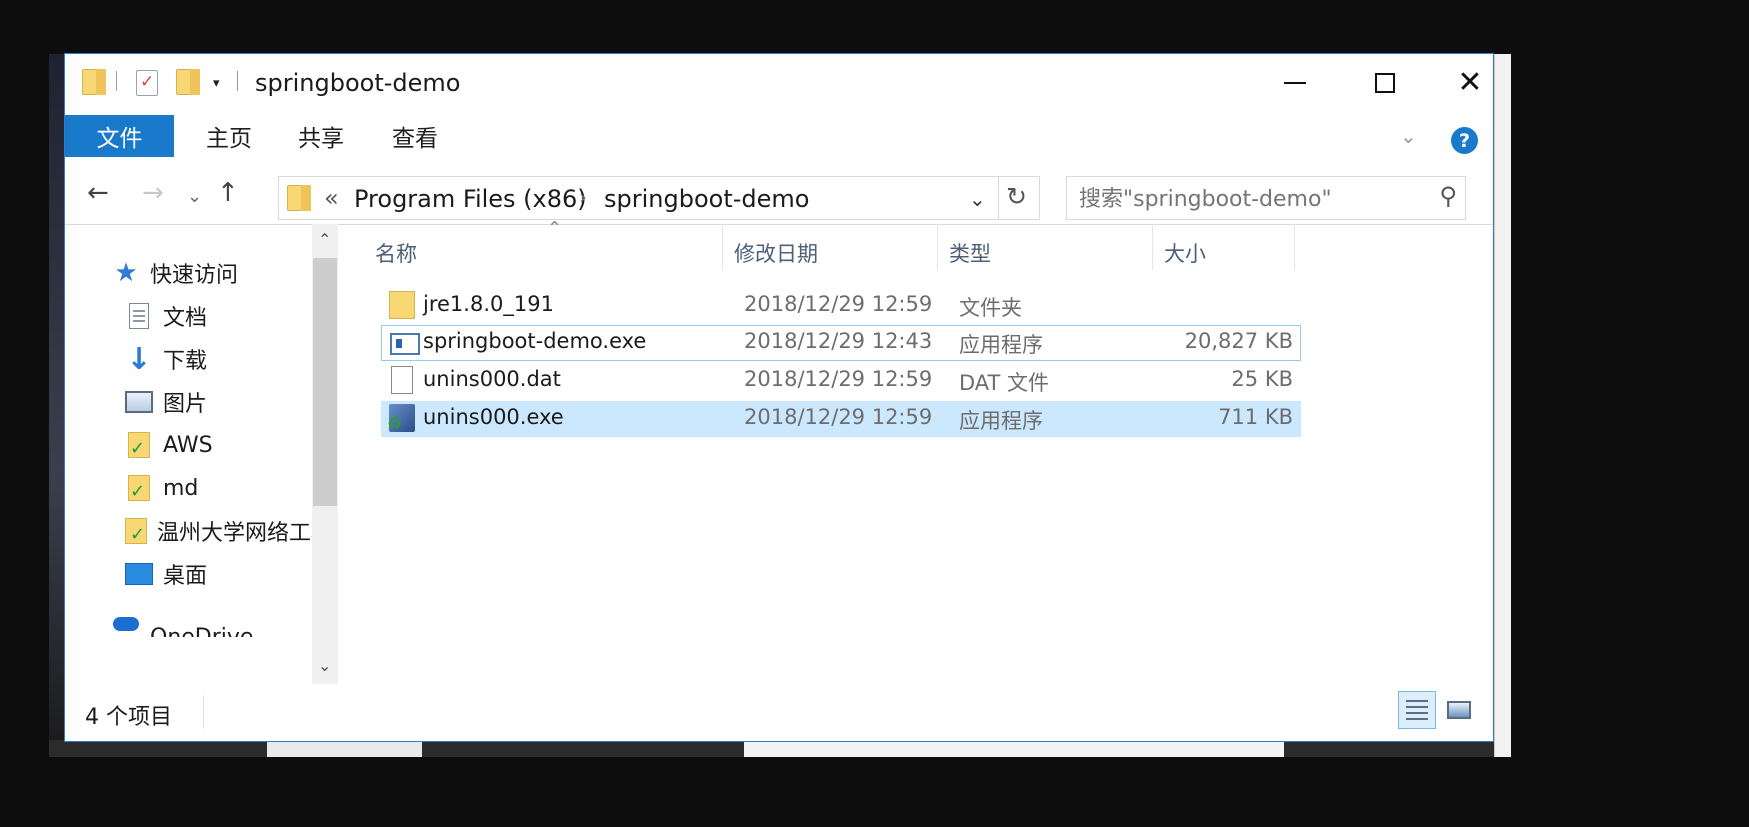 This screenshot has height=827, width=1749. Describe the element at coordinates (1385, 83) in the screenshot. I see `maximize-button` at that location.